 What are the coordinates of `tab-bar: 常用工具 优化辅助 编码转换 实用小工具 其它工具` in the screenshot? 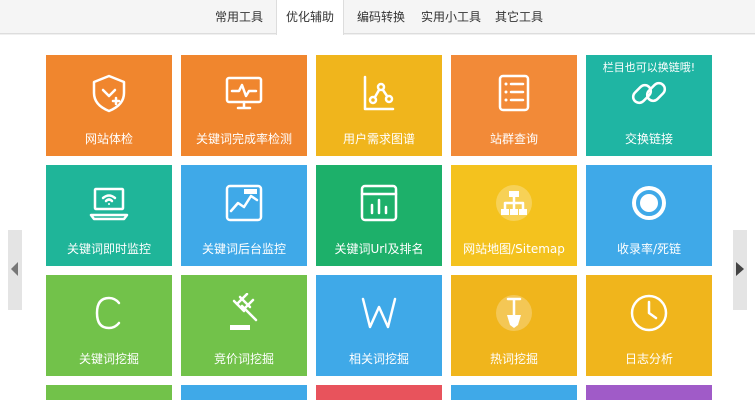 It's located at (377, 17).